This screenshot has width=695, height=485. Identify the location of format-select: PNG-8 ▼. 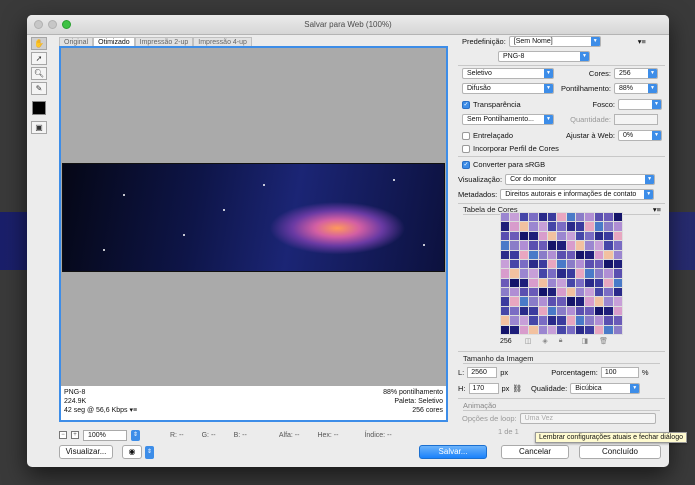
(544, 56).